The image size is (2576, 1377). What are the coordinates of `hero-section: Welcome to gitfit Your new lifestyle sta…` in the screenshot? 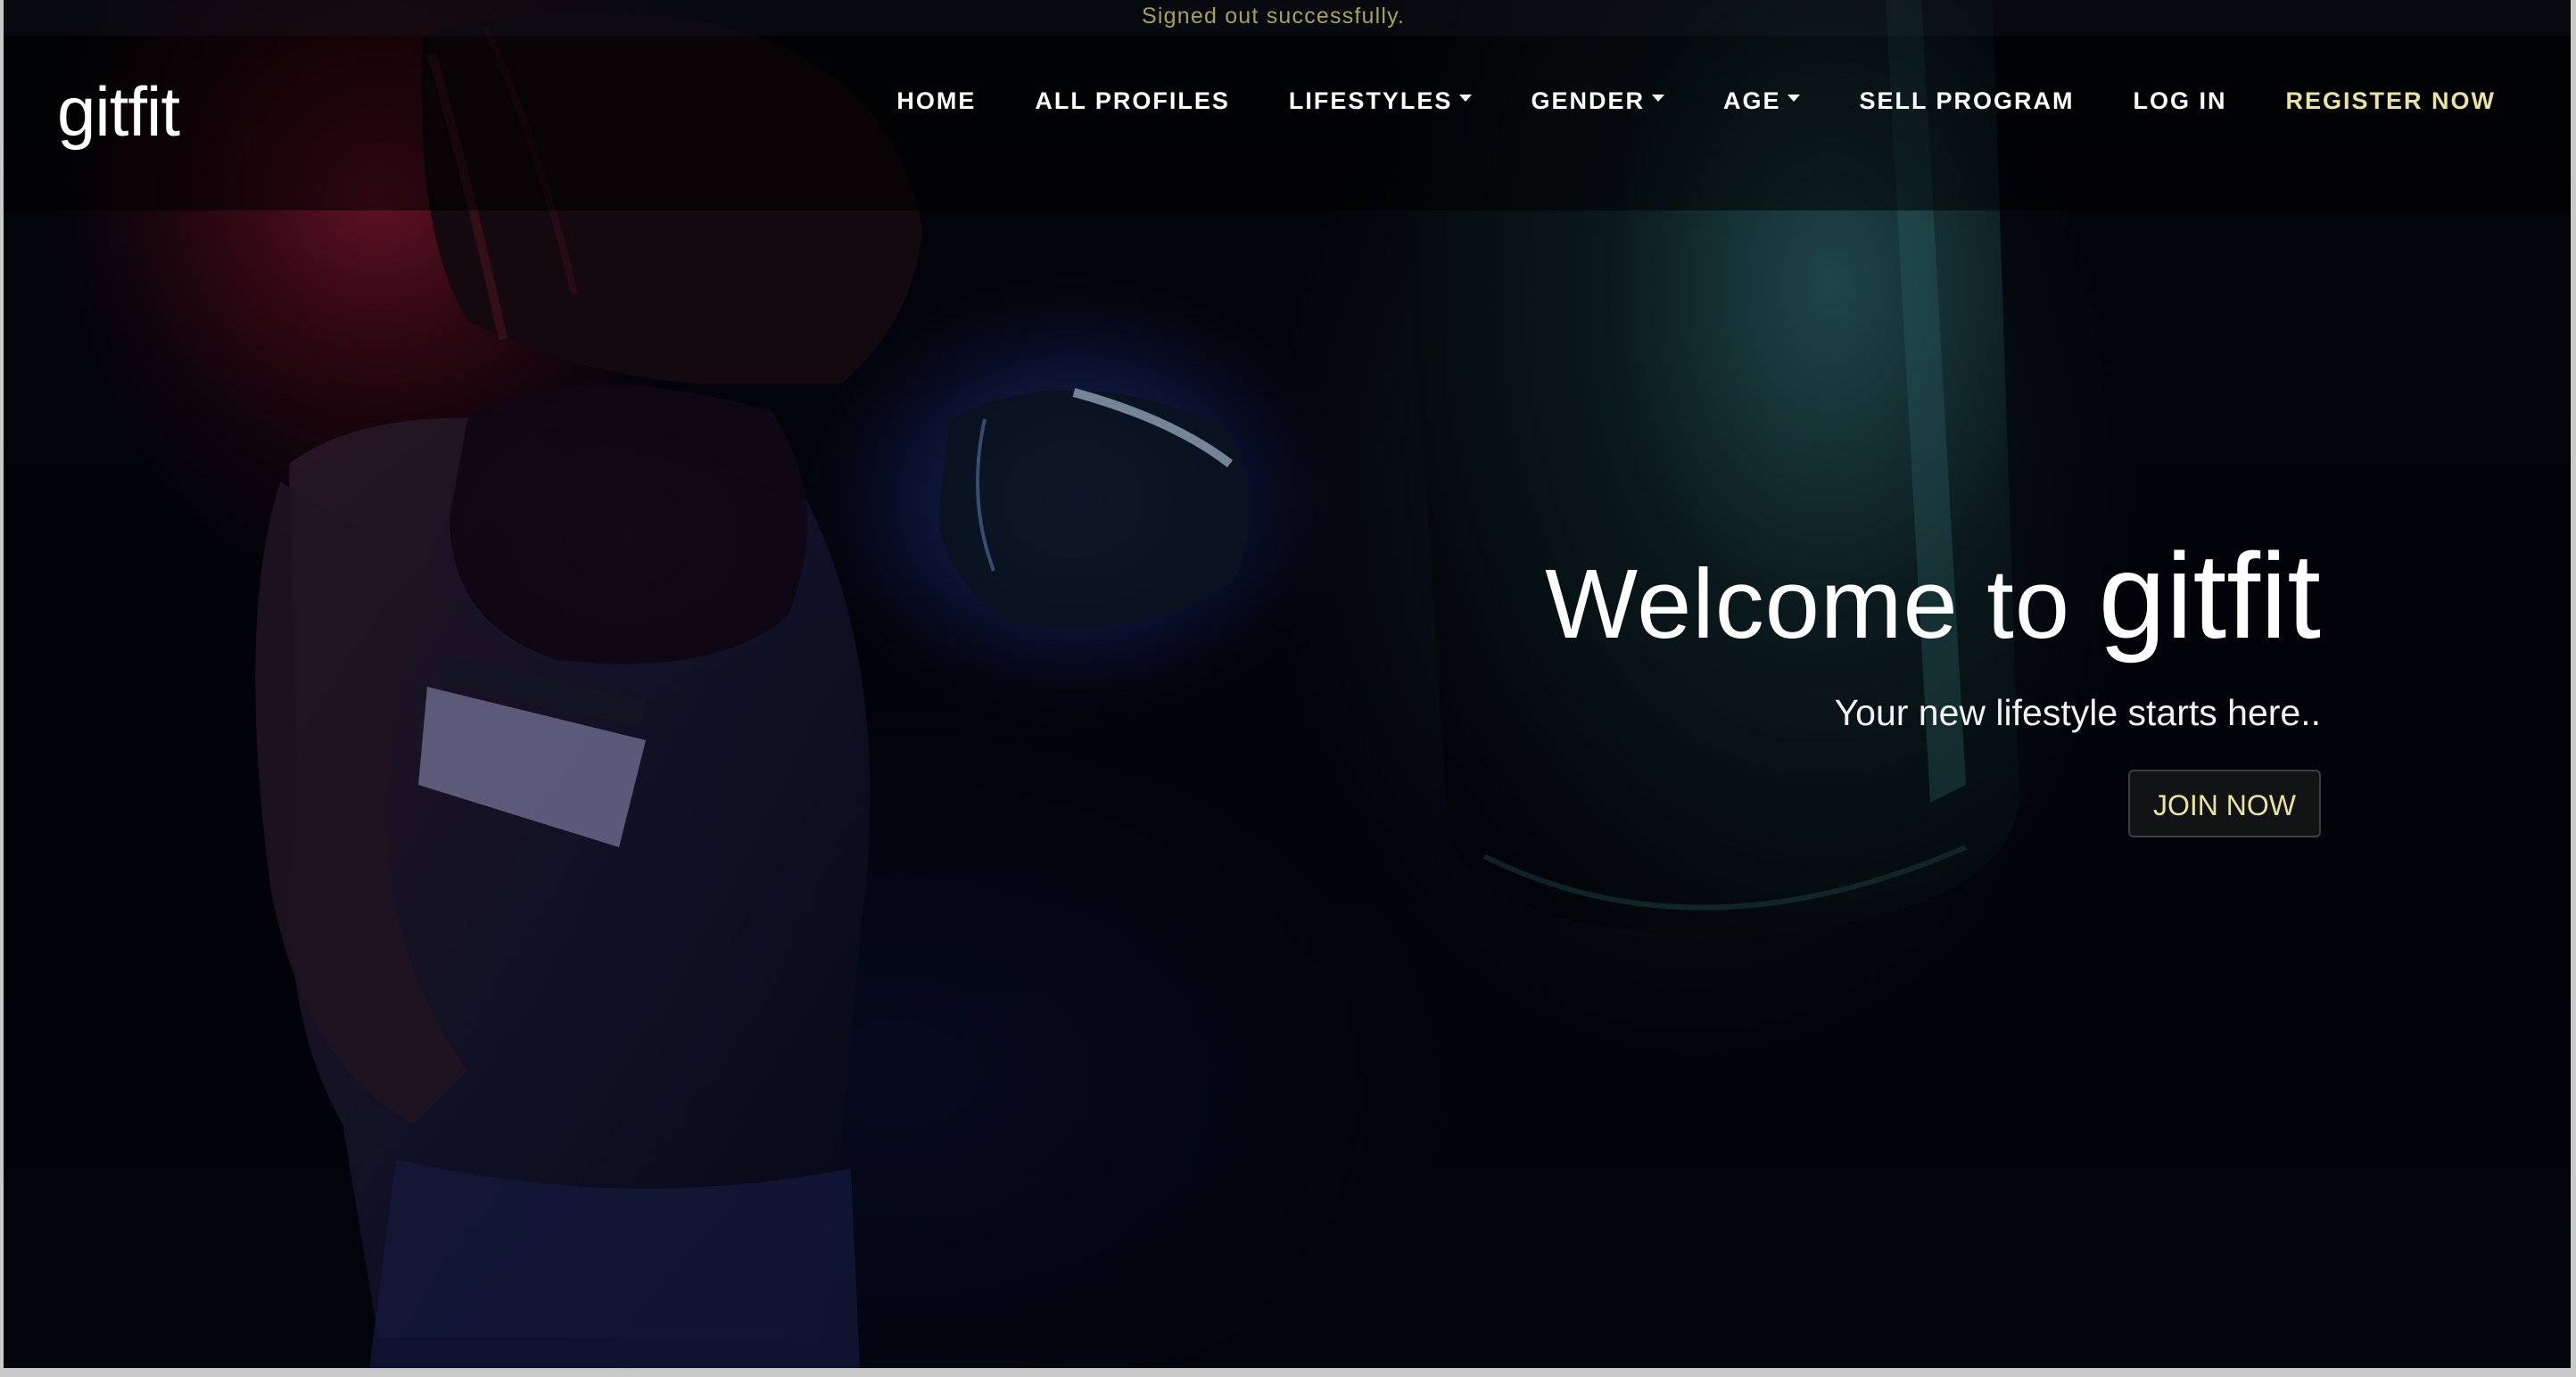 It's located at (1933, 686).